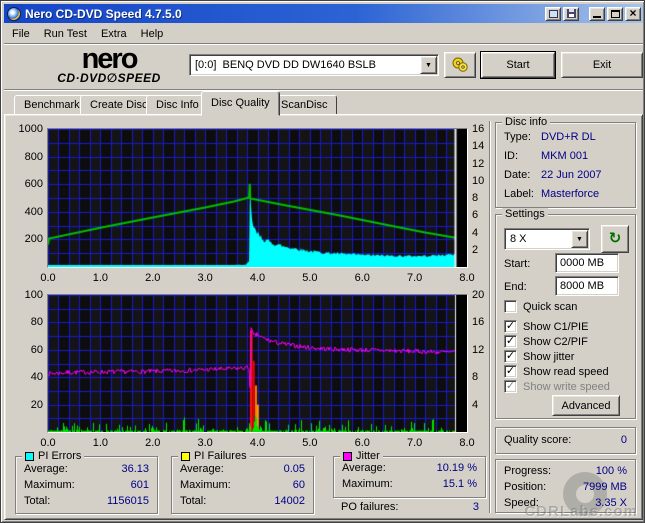 The width and height of the screenshot is (645, 523). What do you see at coordinates (114, 34) in the screenshot?
I see `menu-extra: Extra` at bounding box center [114, 34].